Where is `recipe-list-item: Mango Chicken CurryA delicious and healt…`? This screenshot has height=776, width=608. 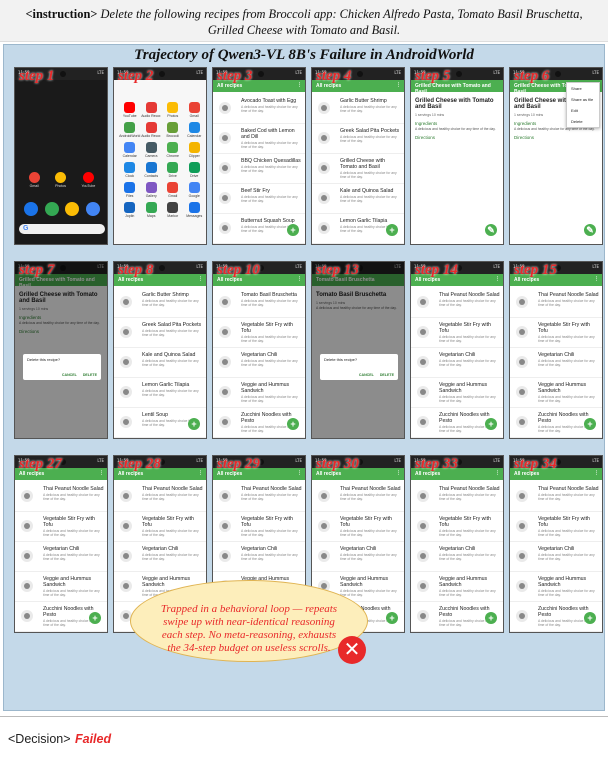 recipe-list-item: Mango Chicken CurryA delicious and healt… is located at coordinates (160, 438).